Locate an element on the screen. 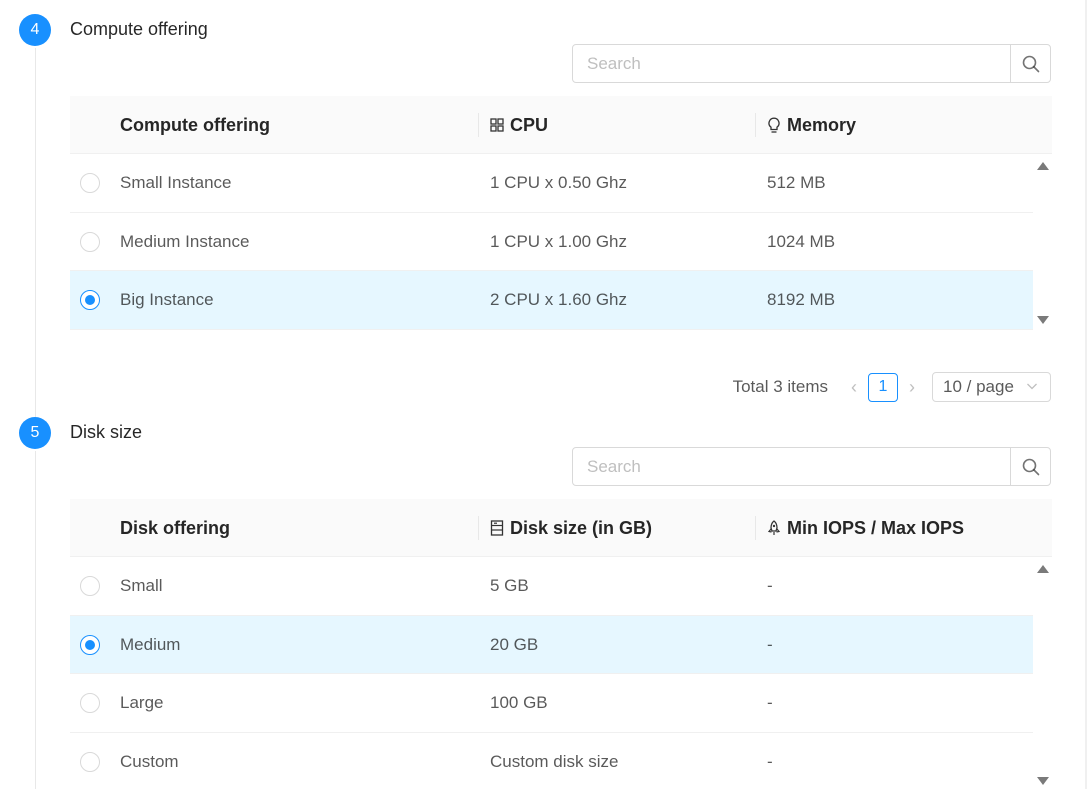  grid-icon is located at coordinates (497, 125).